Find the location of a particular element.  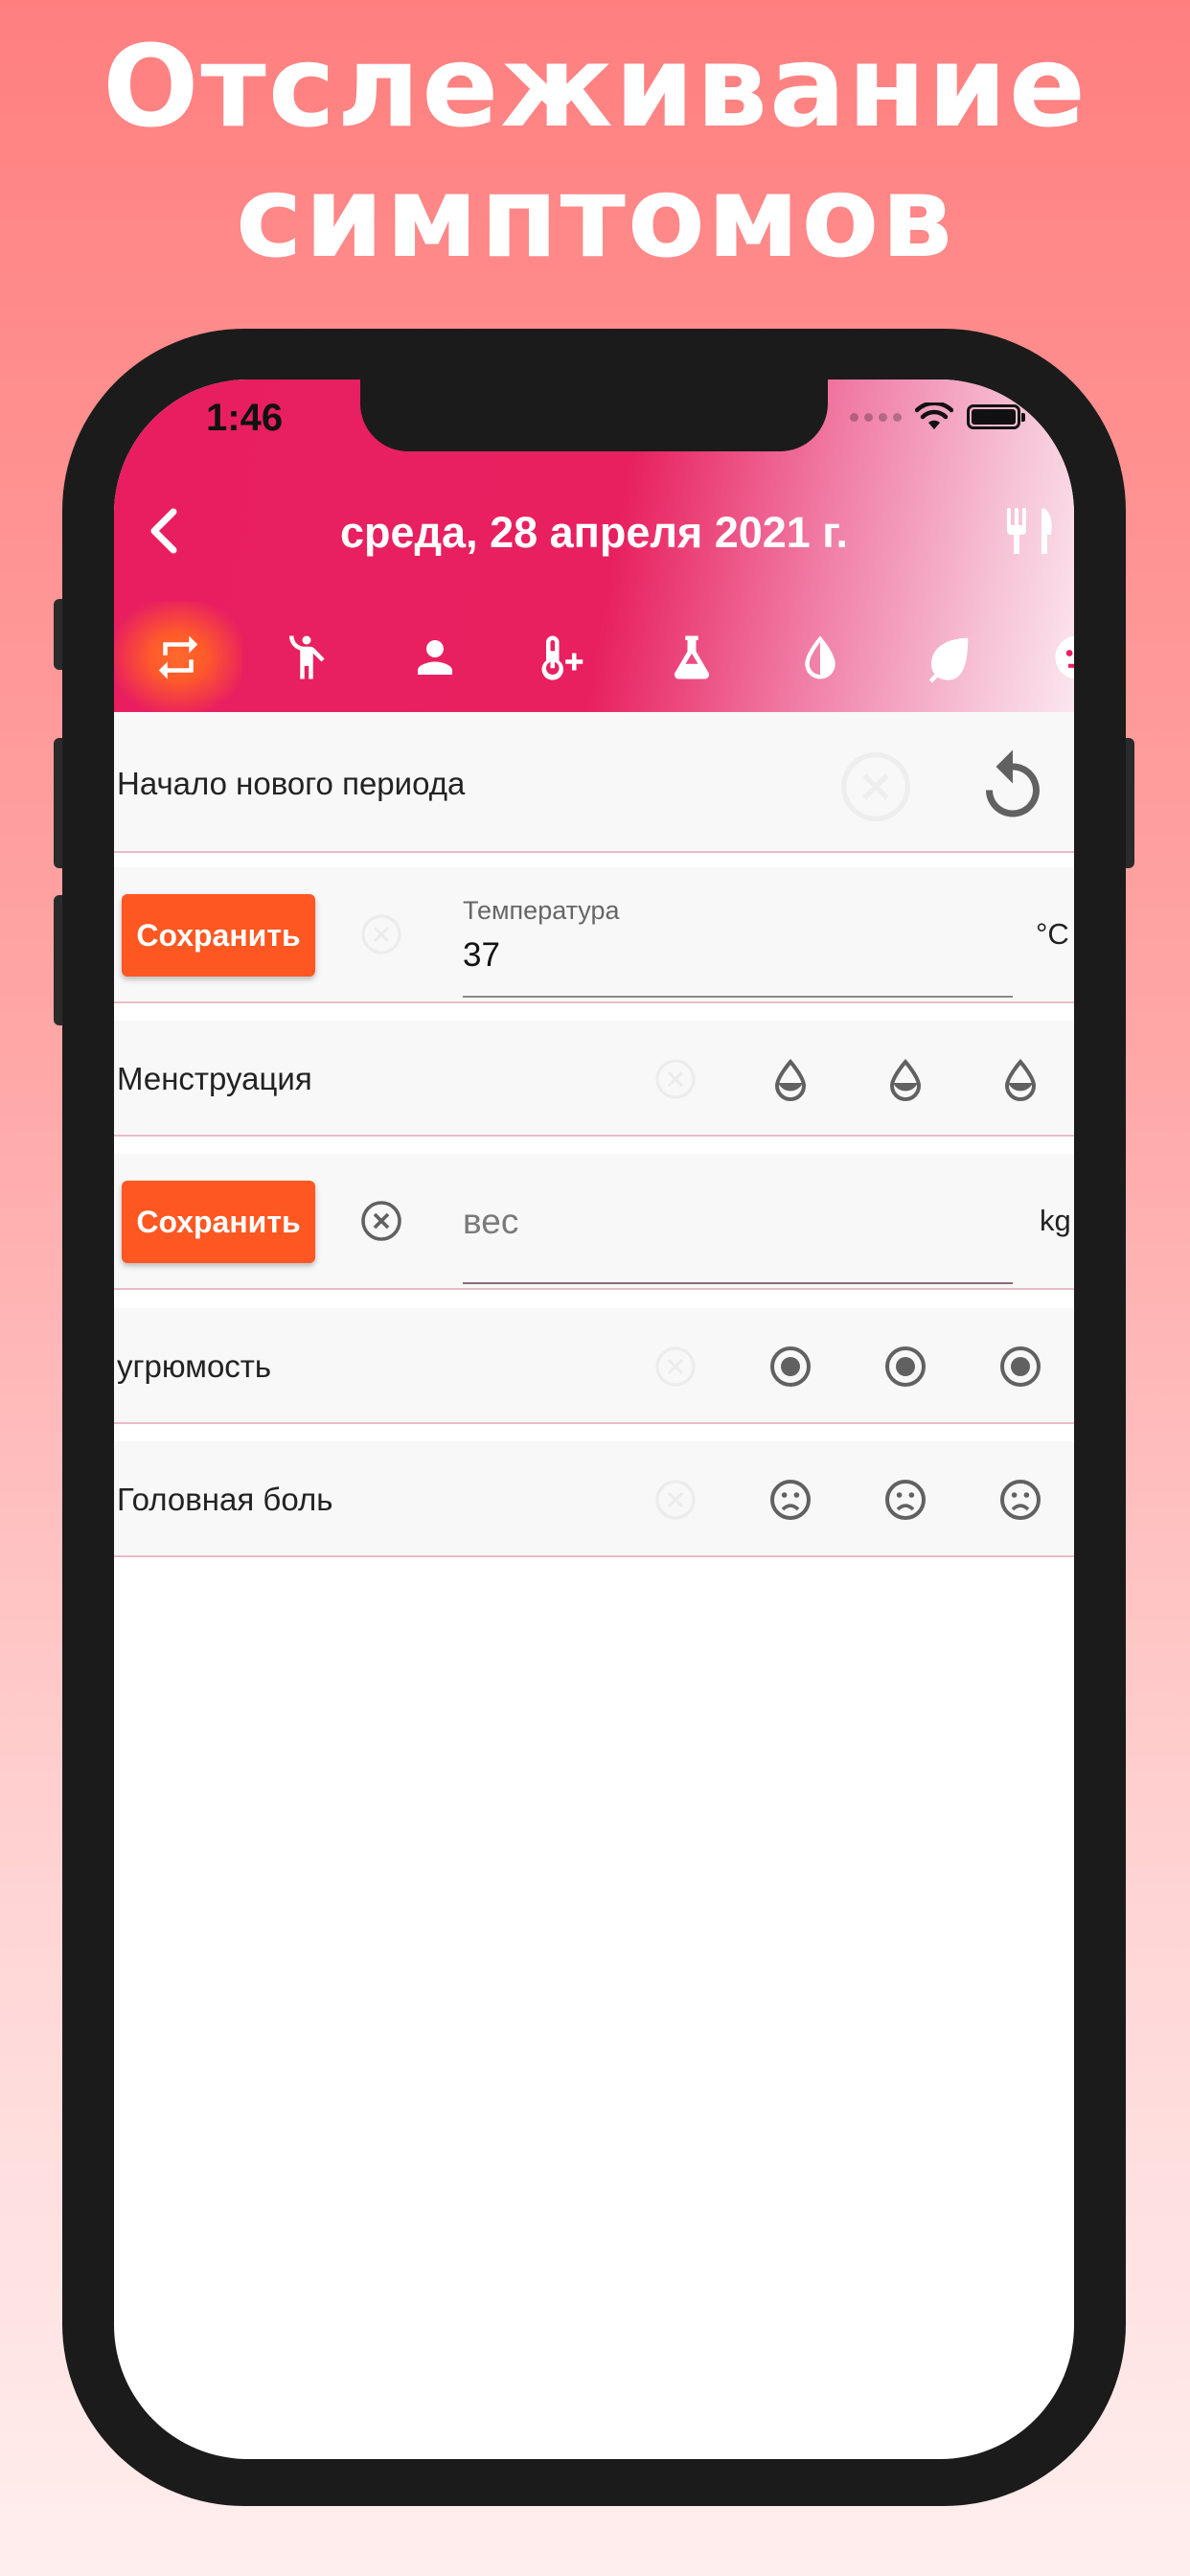

sad-face-level-3-icon is located at coordinates (1020, 1500).